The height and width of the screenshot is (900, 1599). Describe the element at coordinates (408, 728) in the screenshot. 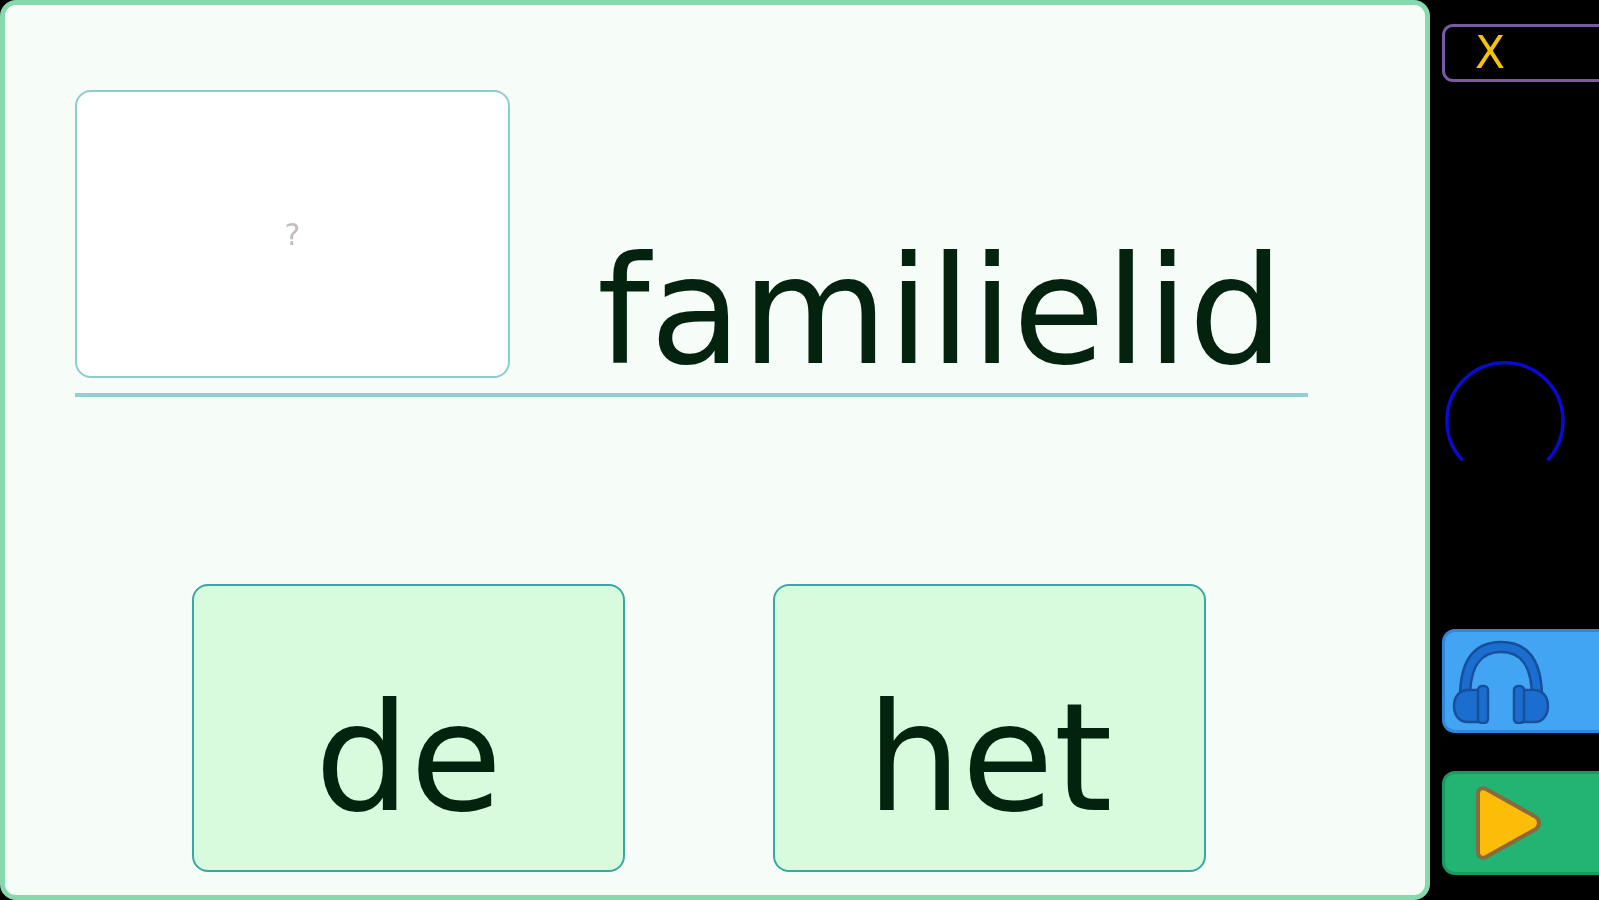

I see `choice-button: de` at that location.